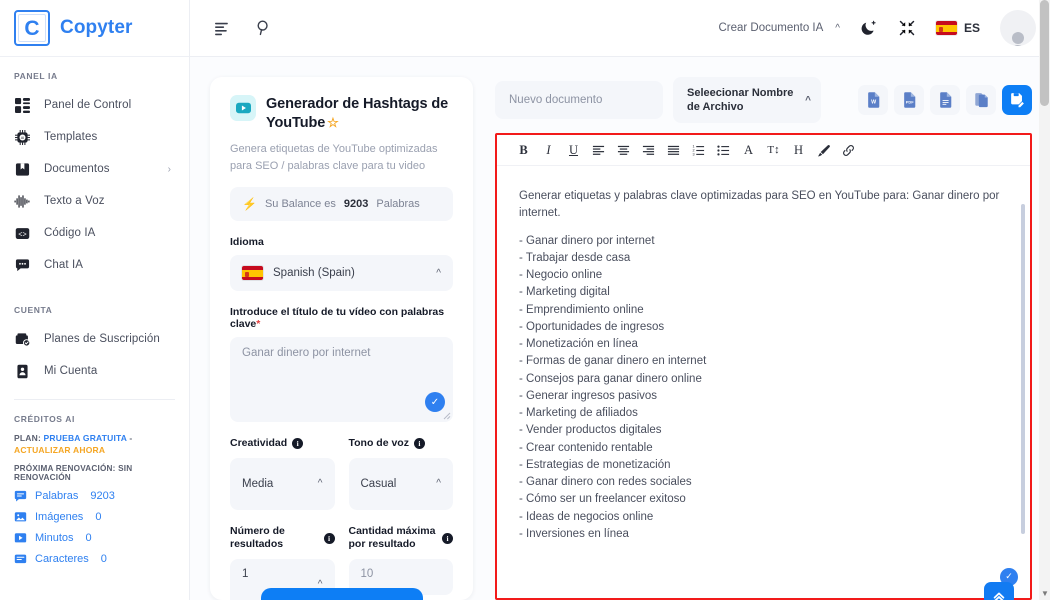 This screenshot has width=1050, height=600. I want to click on bullet-list-icon, so click(723, 150).